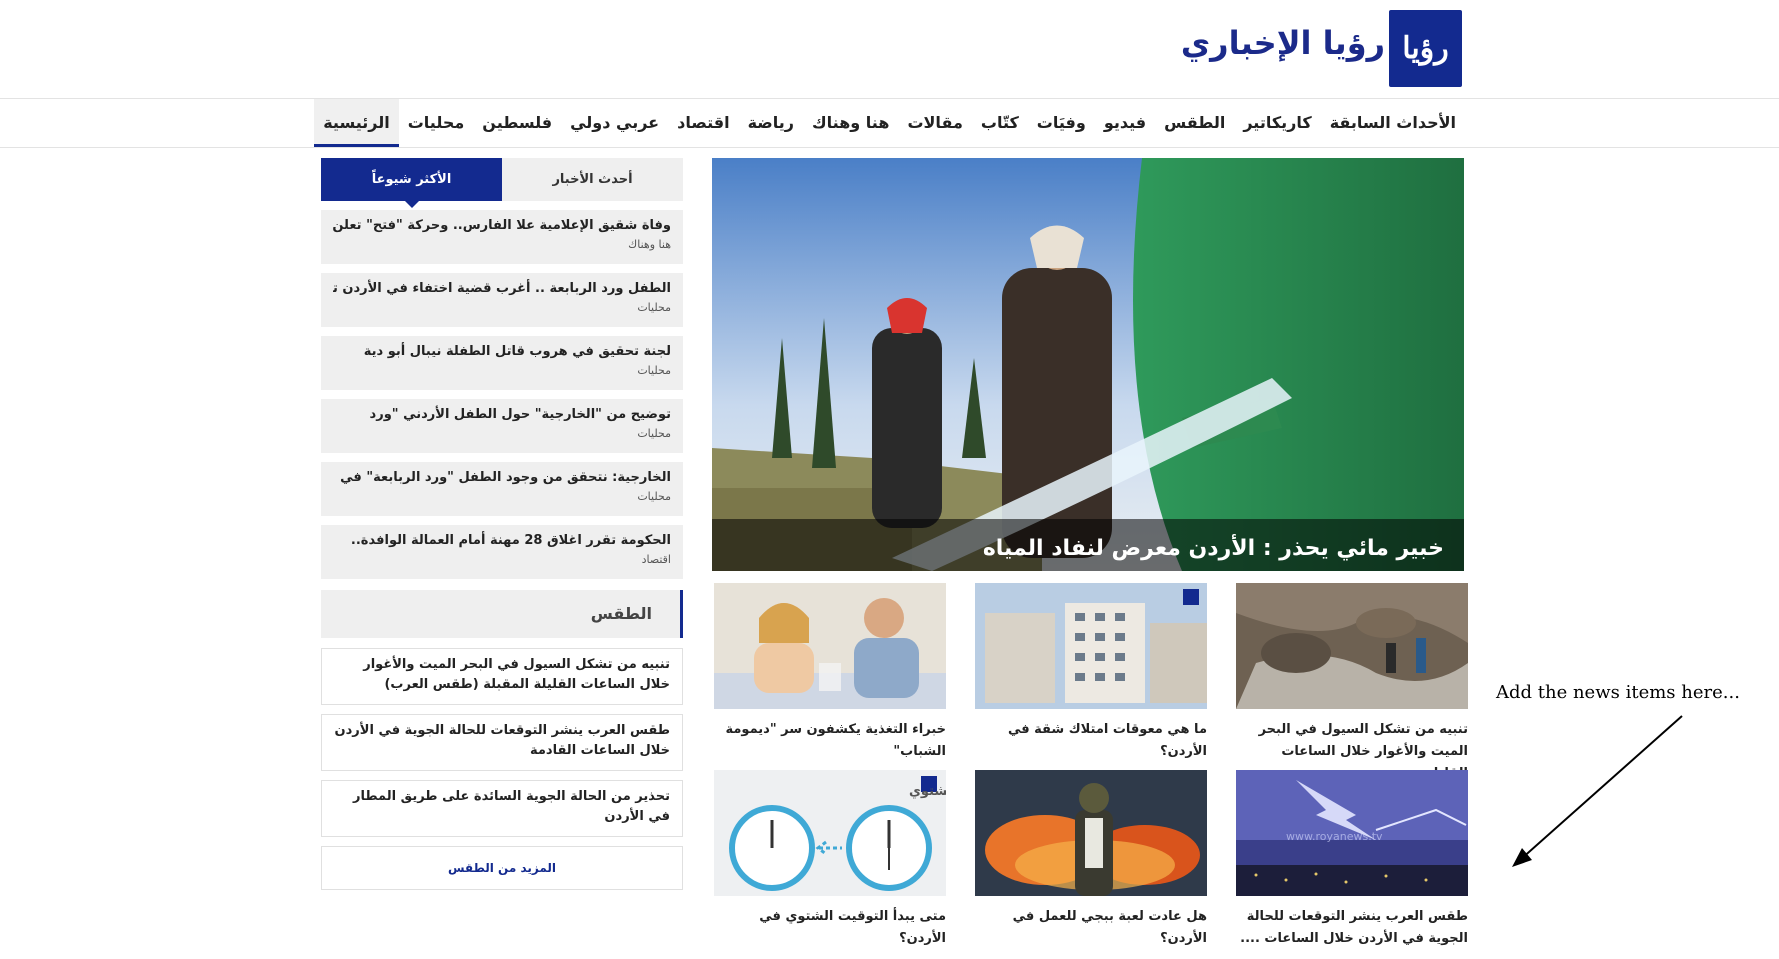 This screenshot has height=959, width=1779. I want to click on nav-item-caricature: كاريكاتير, so click(1277, 123).